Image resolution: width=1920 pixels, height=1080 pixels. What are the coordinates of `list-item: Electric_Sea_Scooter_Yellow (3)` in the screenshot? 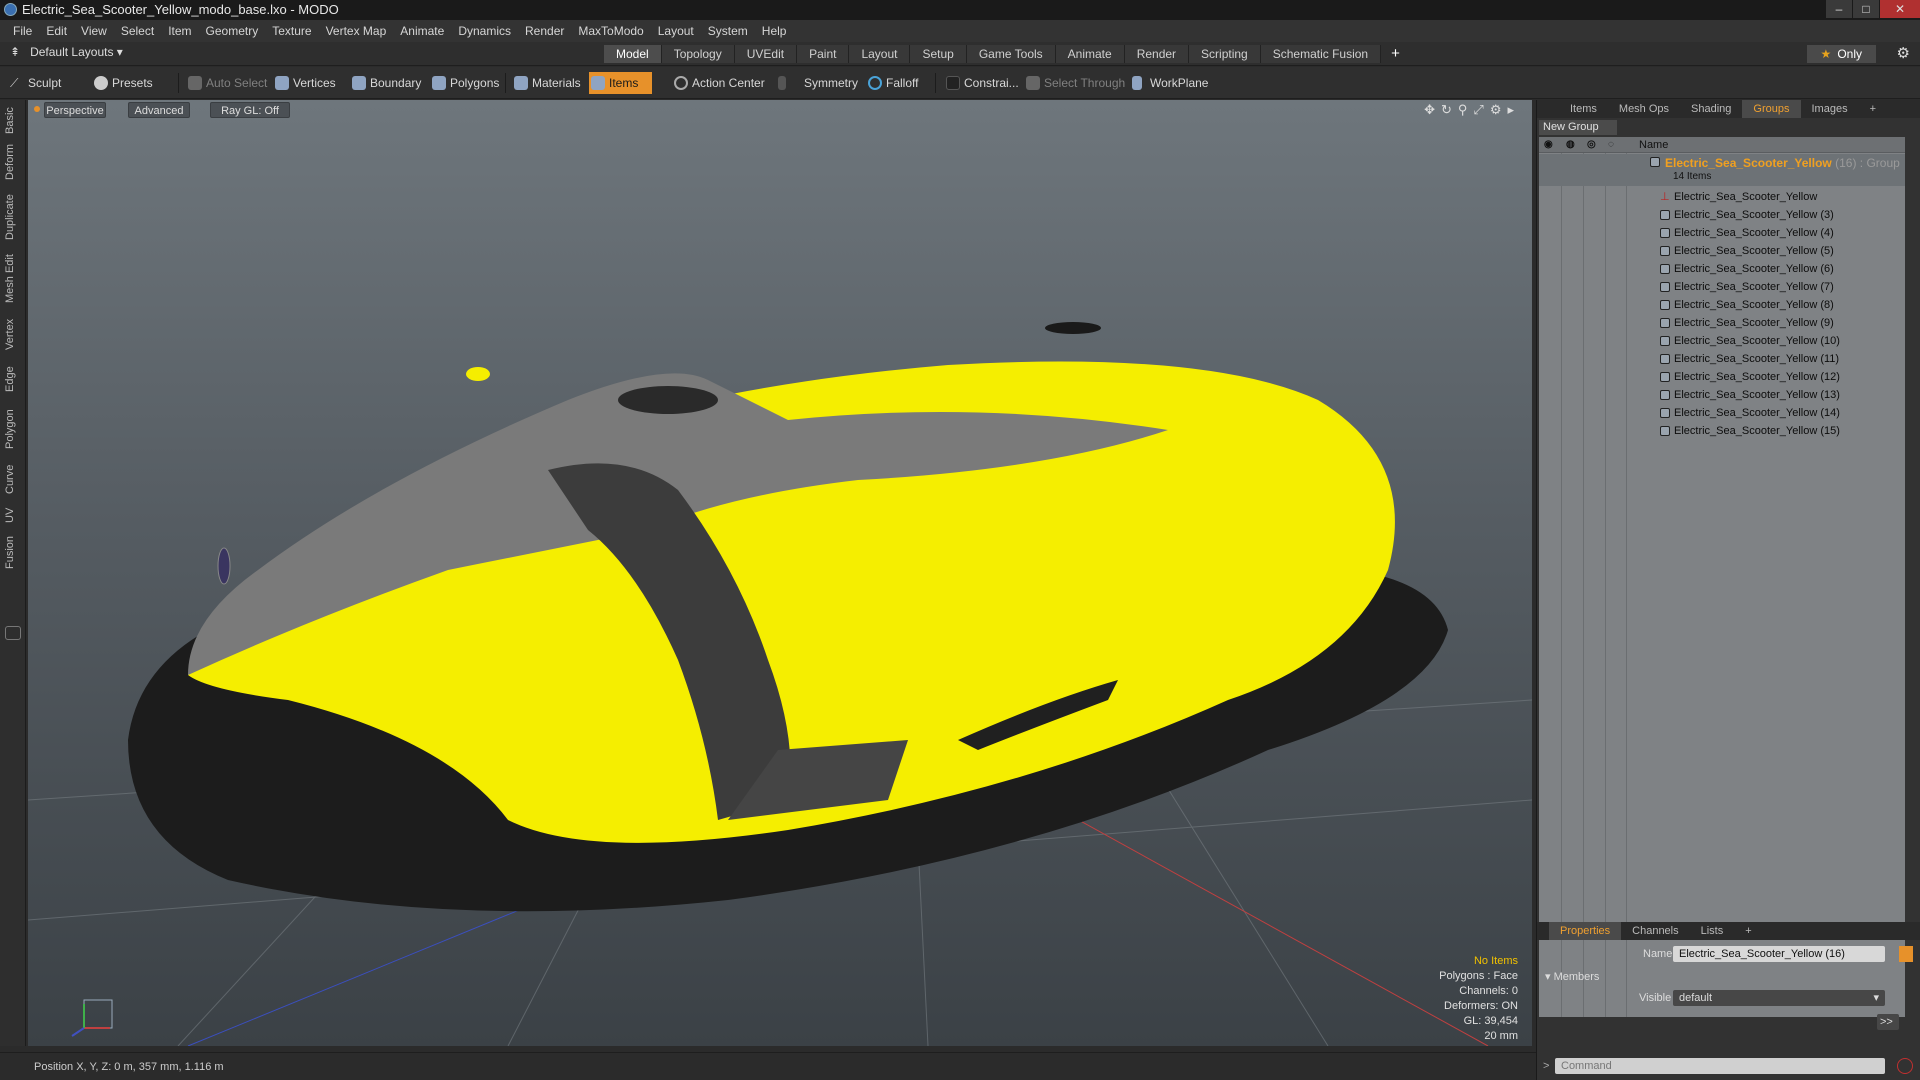 It's located at (1722, 215).